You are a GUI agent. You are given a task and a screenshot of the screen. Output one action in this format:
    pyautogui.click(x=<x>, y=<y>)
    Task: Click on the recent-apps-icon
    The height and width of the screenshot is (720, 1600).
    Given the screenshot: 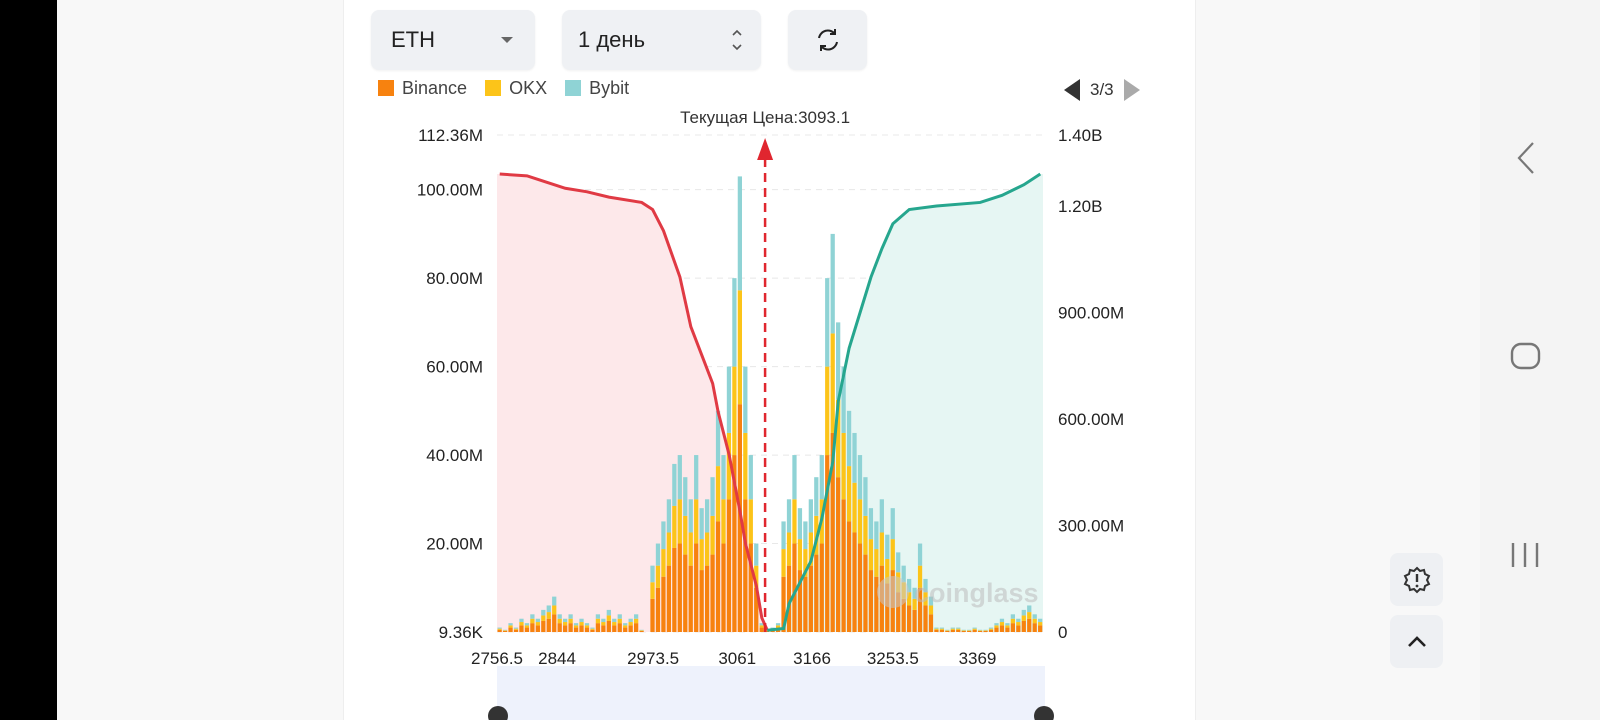 What is the action you would take?
    pyautogui.click(x=1526, y=555)
    